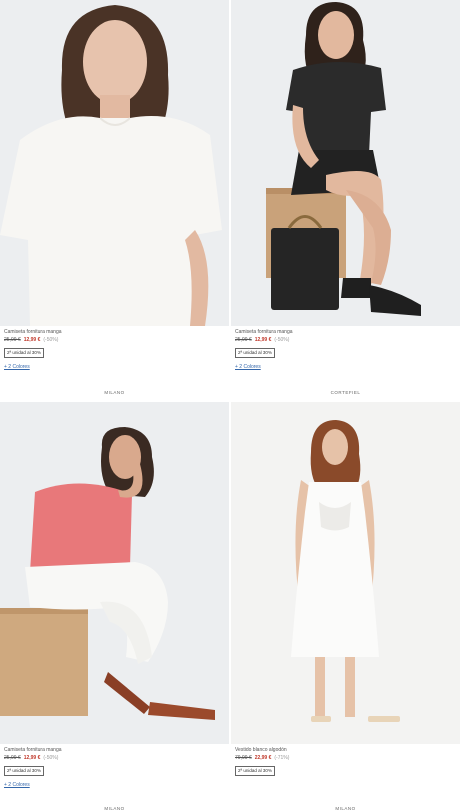 Image resolution: width=475 pixels, height=812 pixels. I want to click on price-row: 79,99 €22,99 € (-71%), so click(345, 758).